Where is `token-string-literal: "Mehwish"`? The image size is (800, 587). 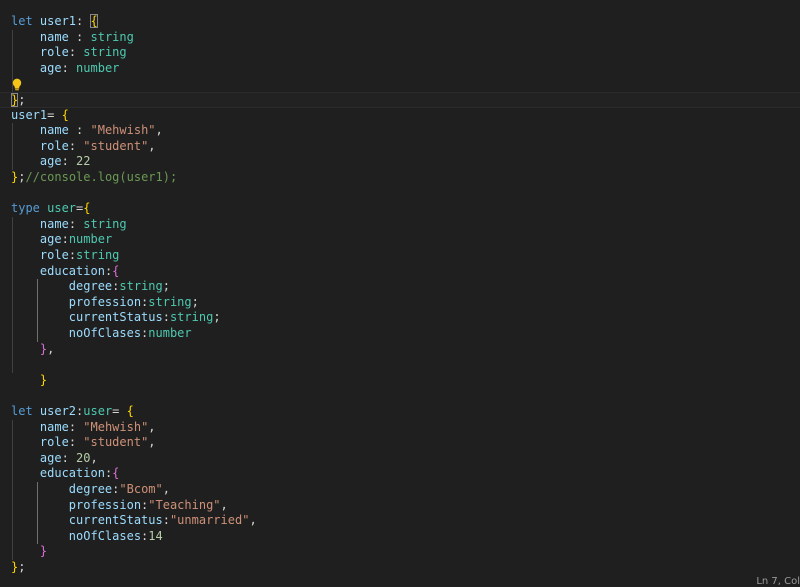 token-string-literal: "Mehwish" is located at coordinates (116, 426).